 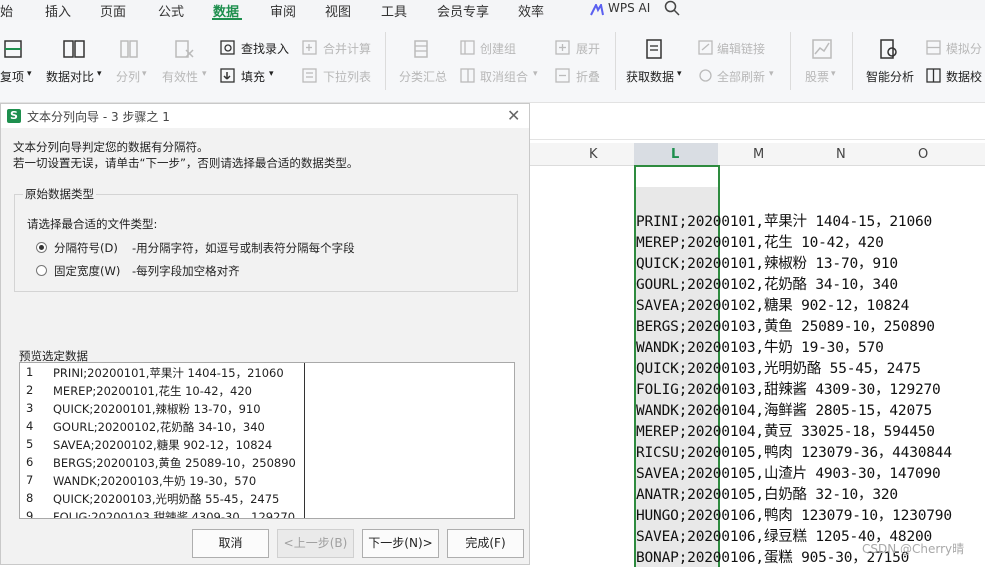 What do you see at coordinates (771, 74) in the screenshot?
I see `refresh-dropdown-icon: ▾` at bounding box center [771, 74].